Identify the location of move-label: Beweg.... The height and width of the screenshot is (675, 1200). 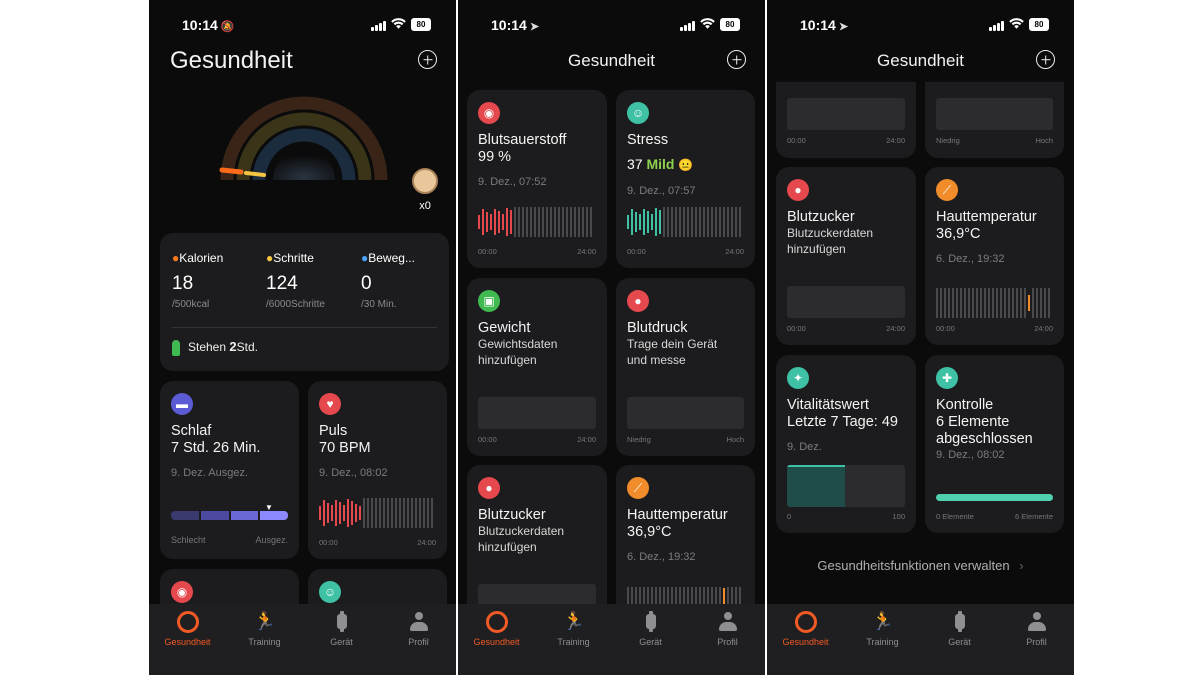
(391, 258).